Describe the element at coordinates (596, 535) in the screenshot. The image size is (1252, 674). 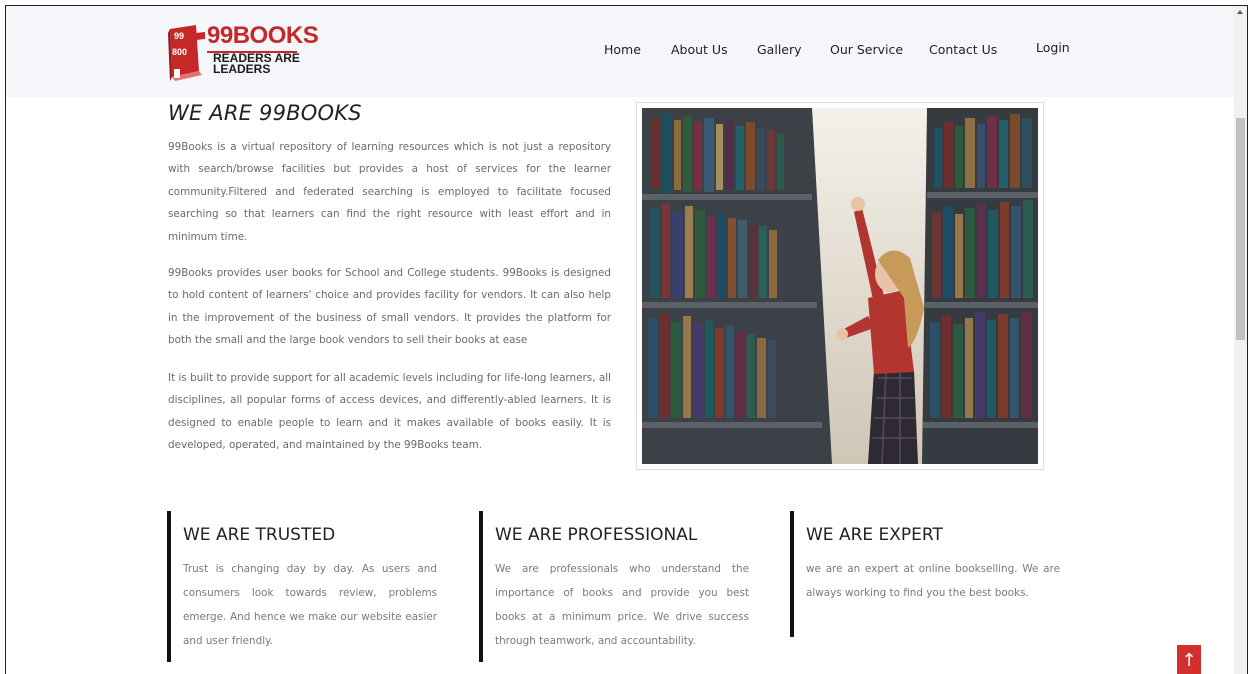
I see `feature-title: WE ARE PROFESSIONAL` at that location.